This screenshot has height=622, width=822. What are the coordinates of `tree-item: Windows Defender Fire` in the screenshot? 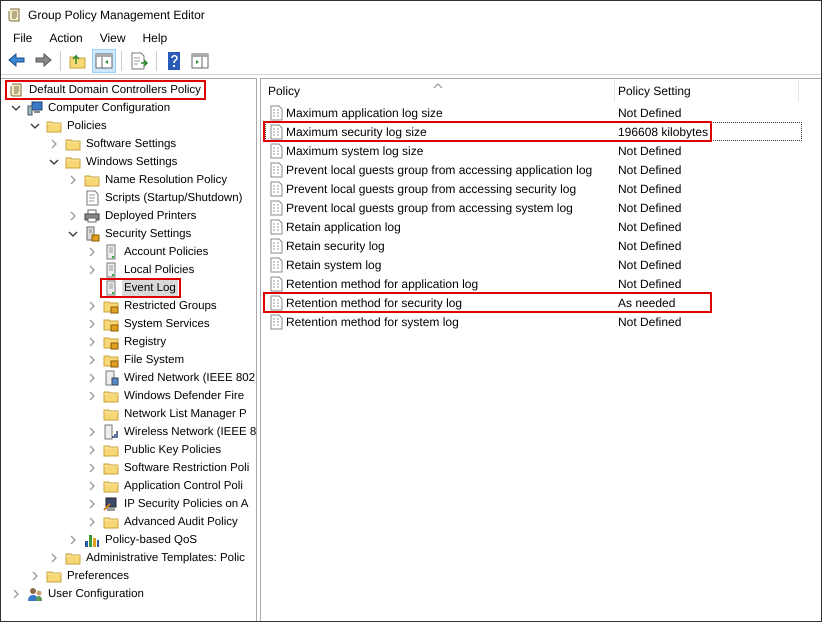 It's located at (184, 396).